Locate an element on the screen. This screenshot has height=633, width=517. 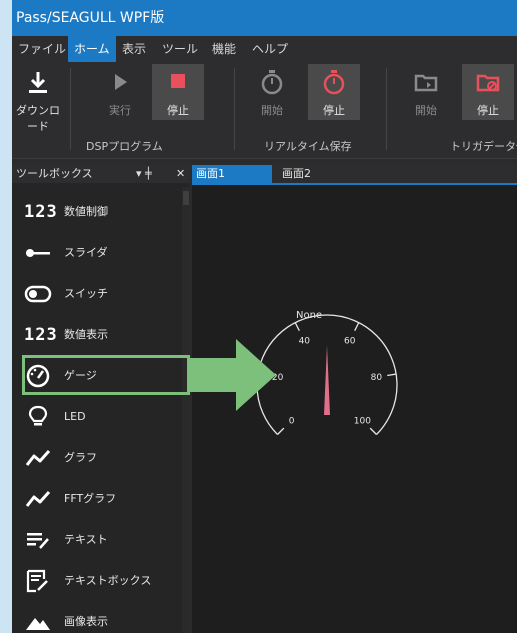
slider-icon is located at coordinates (38, 253).